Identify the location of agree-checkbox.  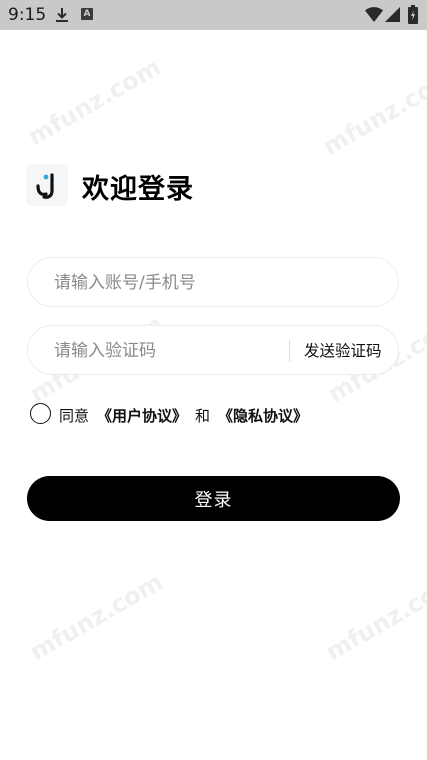
(40, 413).